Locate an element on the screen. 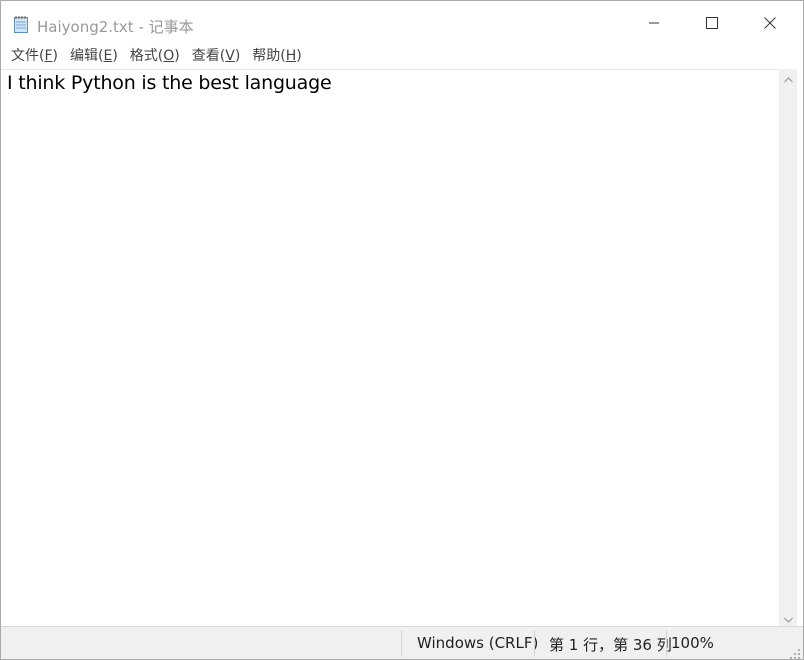 Image resolution: width=804 pixels, height=660 pixels. status-zoom: 100% is located at coordinates (692, 643).